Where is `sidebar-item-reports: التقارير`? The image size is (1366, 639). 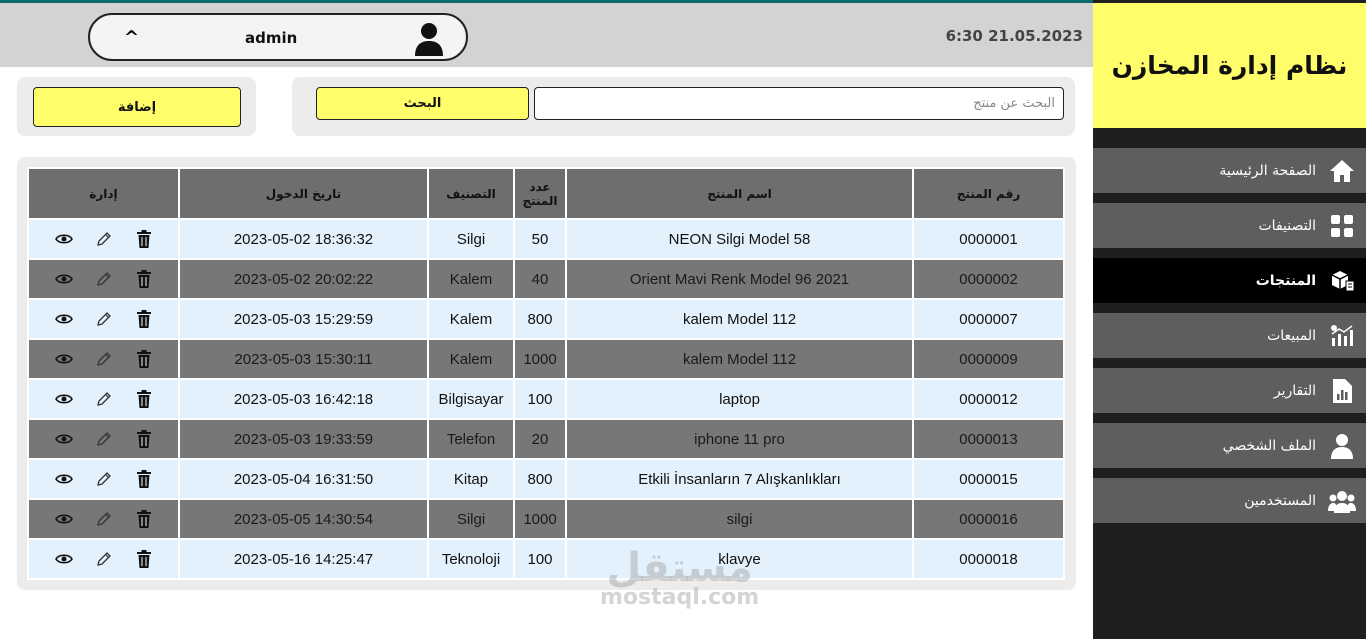 sidebar-item-reports: التقارير is located at coordinates (1229, 390).